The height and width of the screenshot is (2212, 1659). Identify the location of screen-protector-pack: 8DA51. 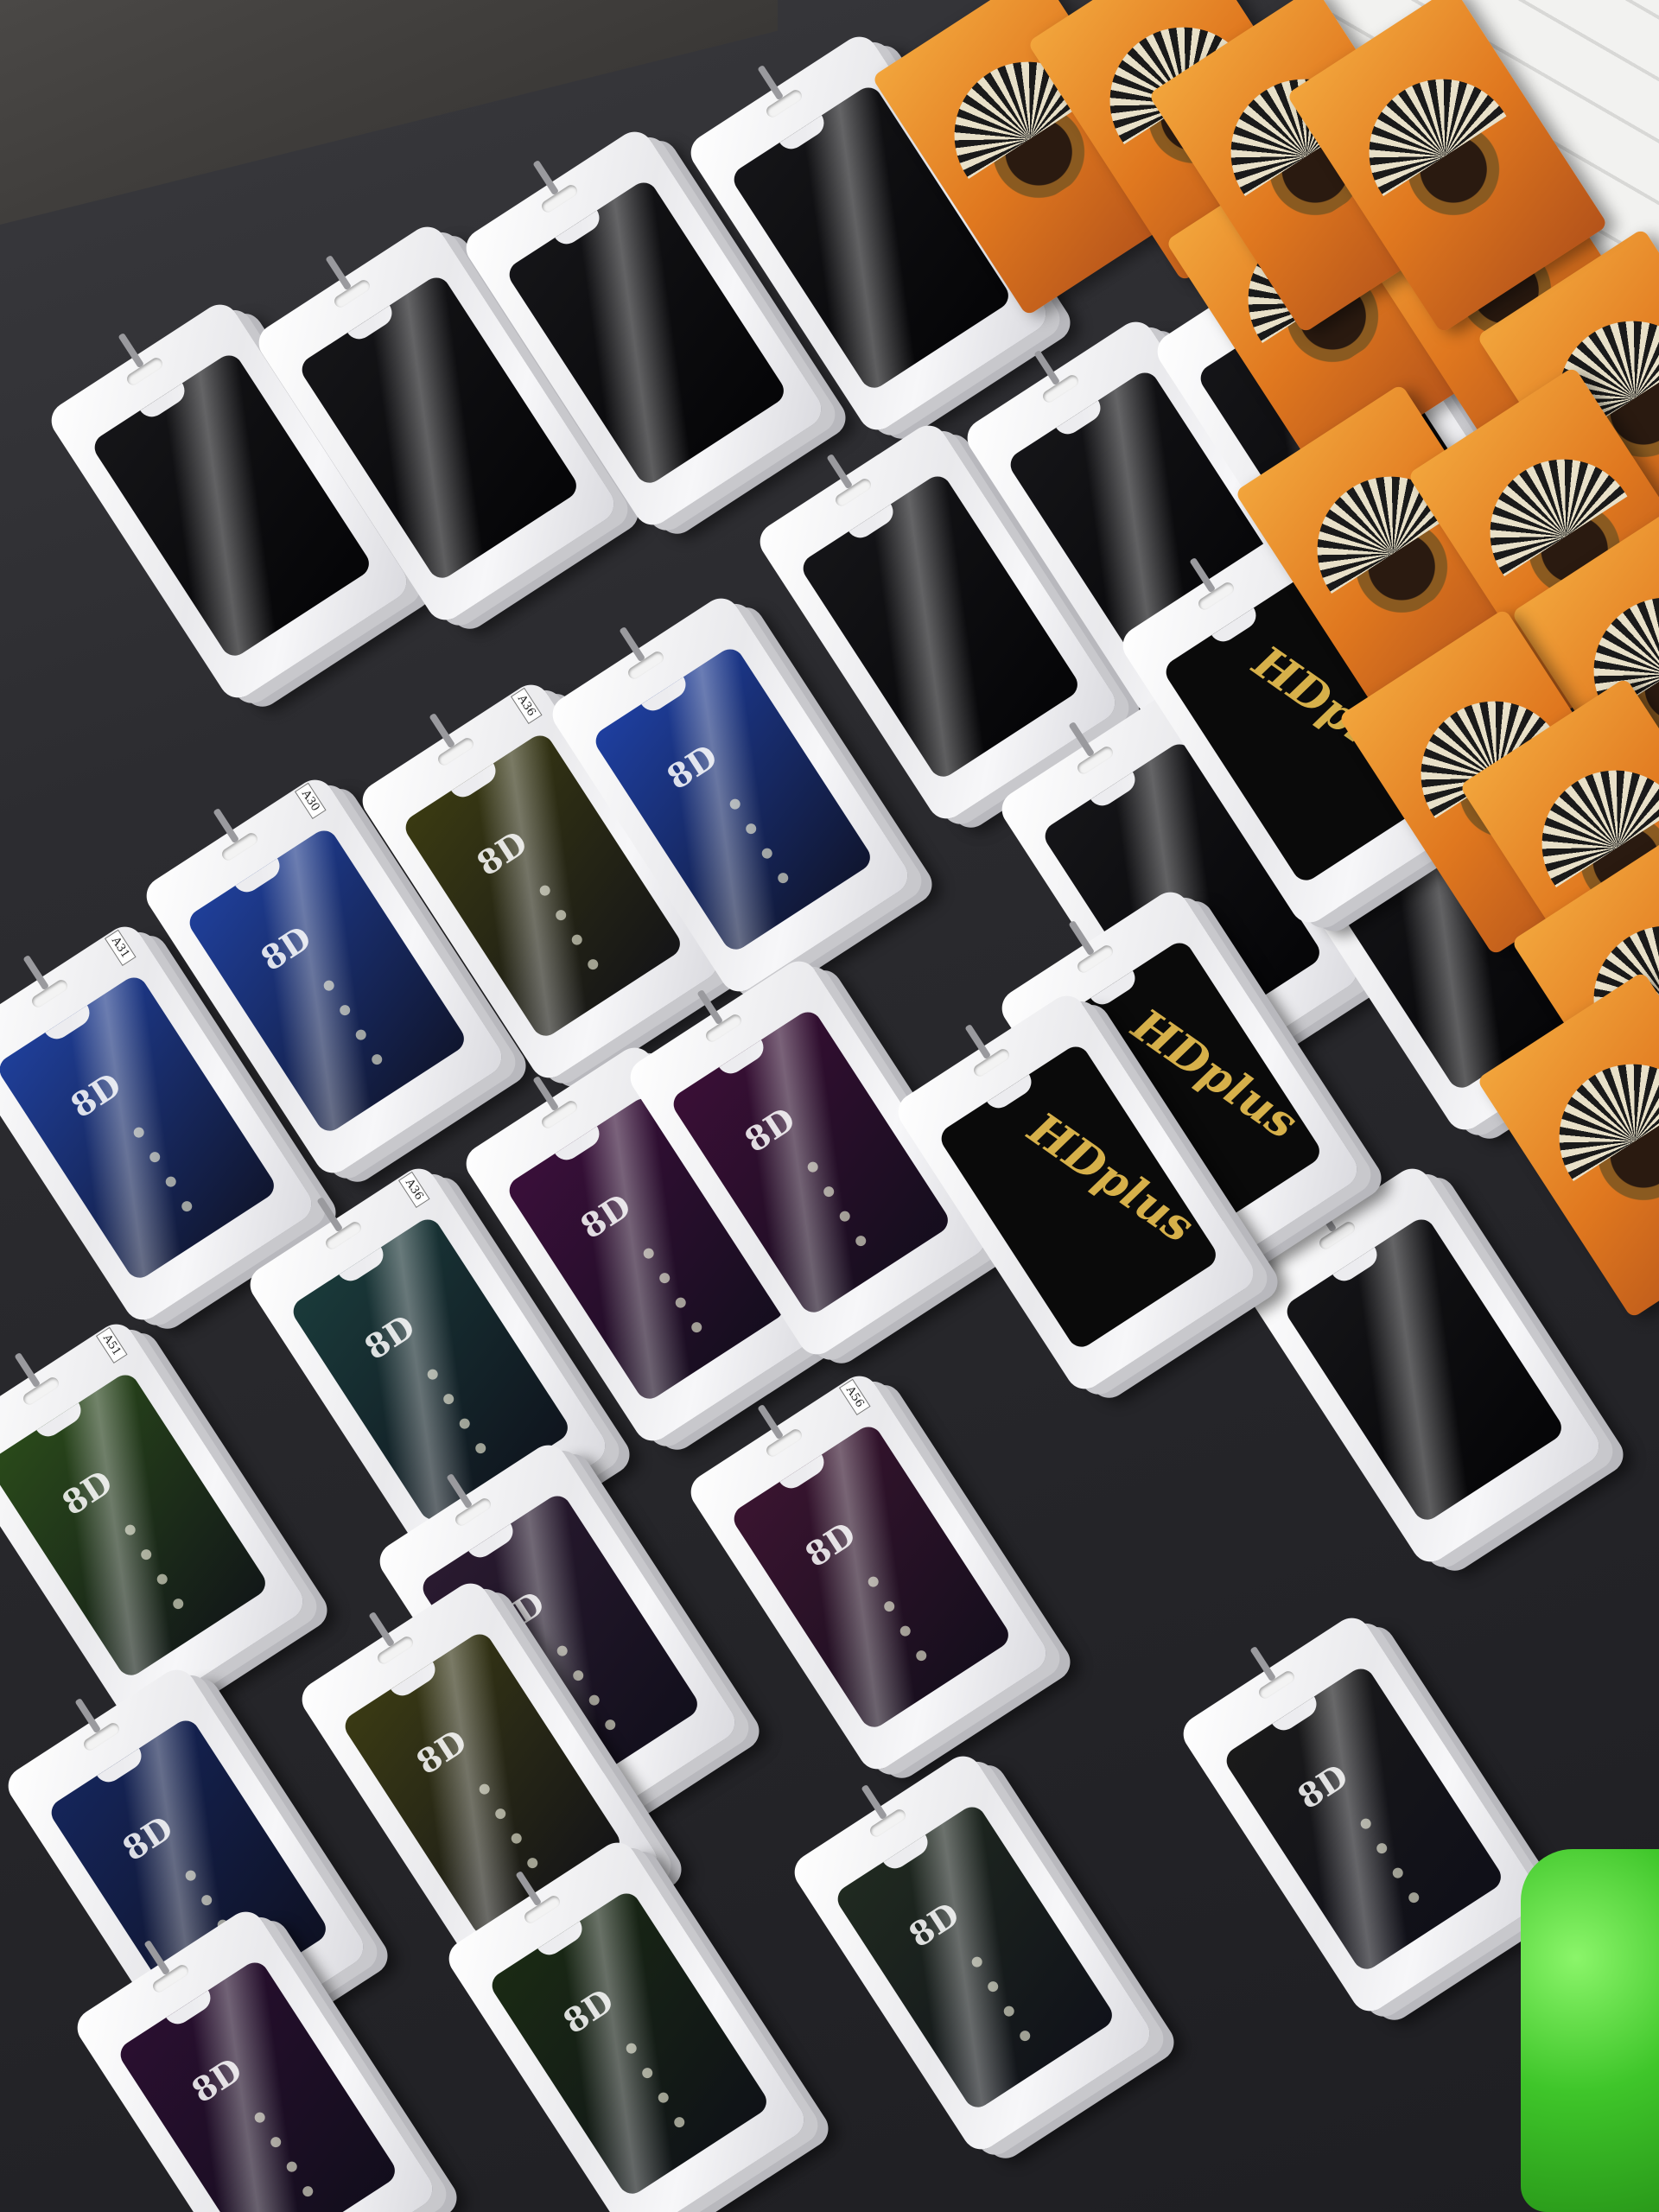
(155, 1521).